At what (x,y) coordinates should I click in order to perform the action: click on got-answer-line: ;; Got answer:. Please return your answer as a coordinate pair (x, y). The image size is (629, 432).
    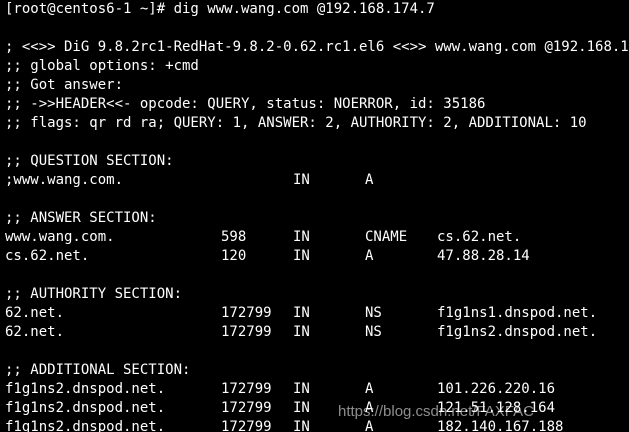
    Looking at the image, I should click on (64, 85).